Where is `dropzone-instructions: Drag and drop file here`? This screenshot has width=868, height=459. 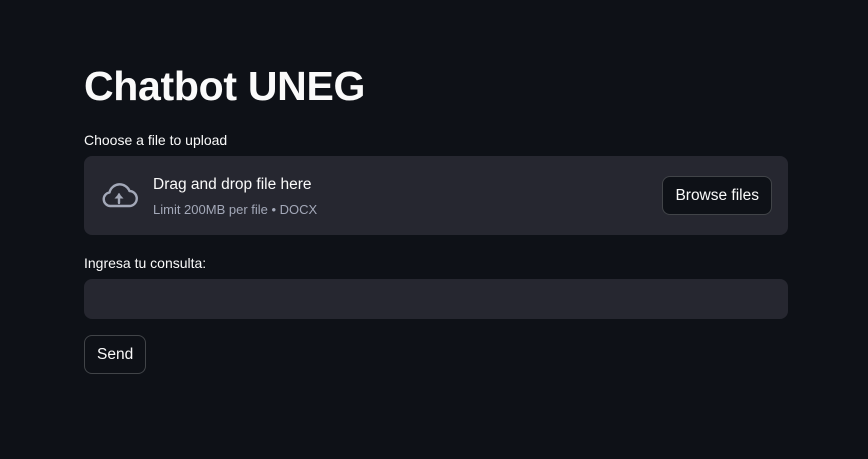 dropzone-instructions: Drag and drop file here is located at coordinates (232, 184).